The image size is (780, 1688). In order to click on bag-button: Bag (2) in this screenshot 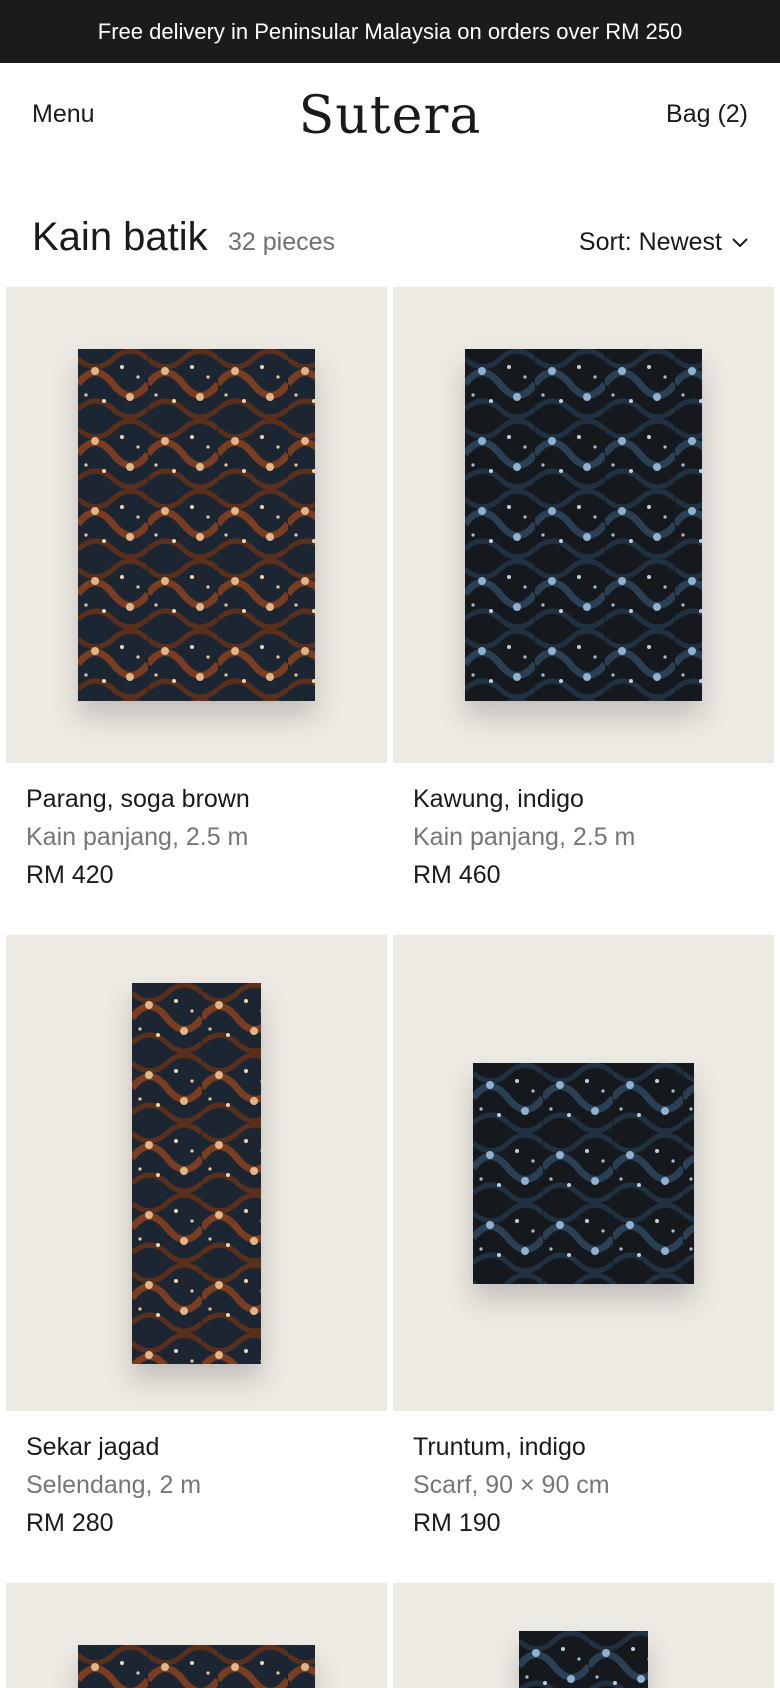, I will do `click(707, 114)`.